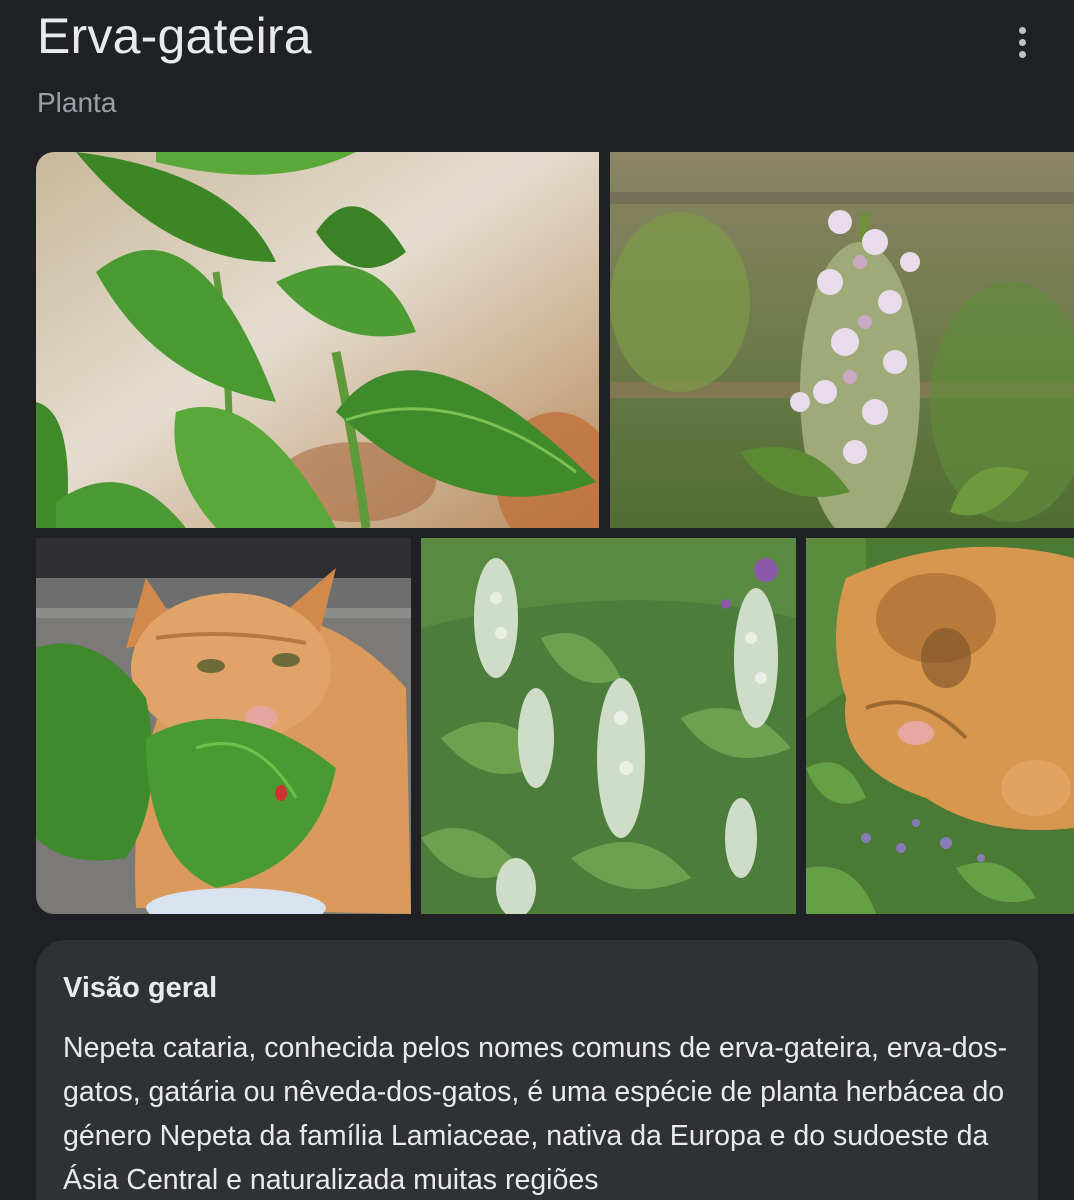 Image resolution: width=1074 pixels, height=1200 pixels. Describe the element at coordinates (77, 102) in the screenshot. I see `page-subtitle: Planta` at that location.